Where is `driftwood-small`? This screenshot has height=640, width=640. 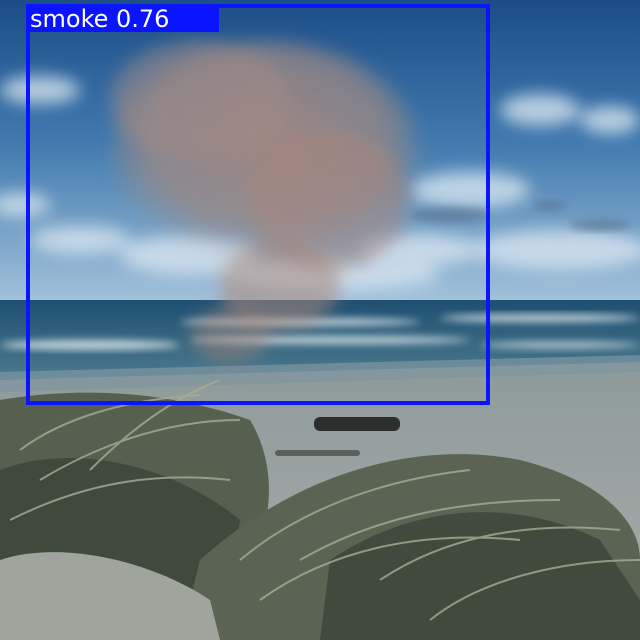
driftwood-small is located at coordinates (317, 453).